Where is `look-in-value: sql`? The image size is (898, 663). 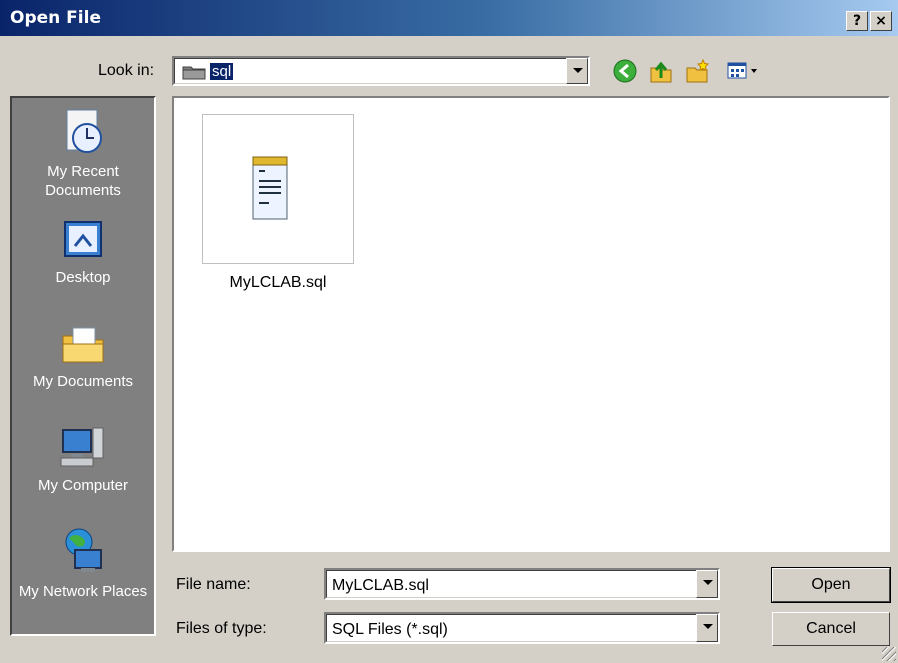 look-in-value: sql is located at coordinates (221, 71).